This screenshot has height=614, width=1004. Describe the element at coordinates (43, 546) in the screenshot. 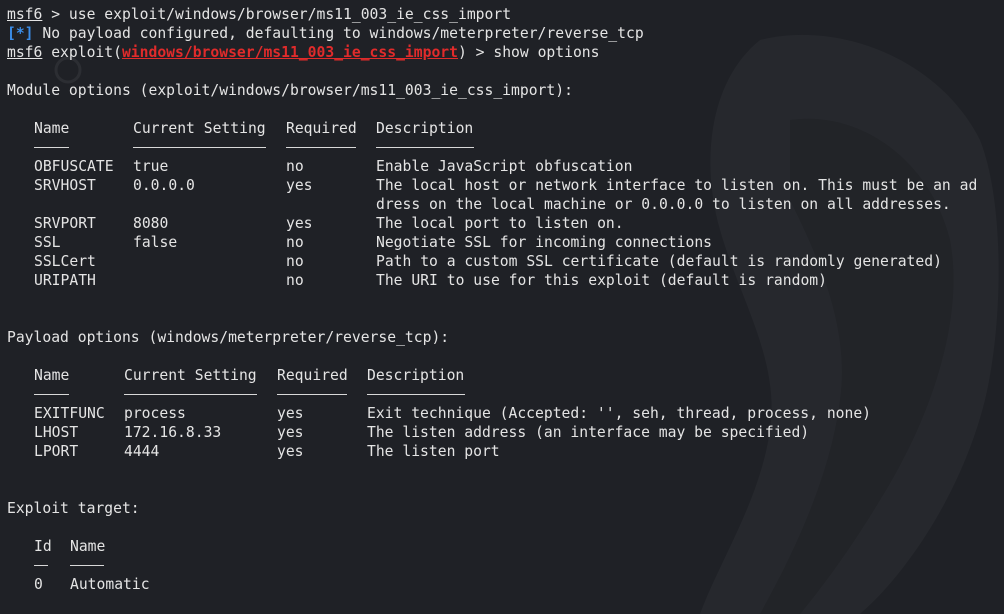

I see `target-header-id: Id` at that location.